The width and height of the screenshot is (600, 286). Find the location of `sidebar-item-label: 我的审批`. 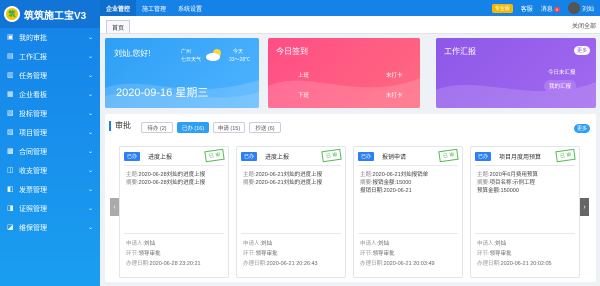

sidebar-item-label: 我的审批 is located at coordinates (33, 38).